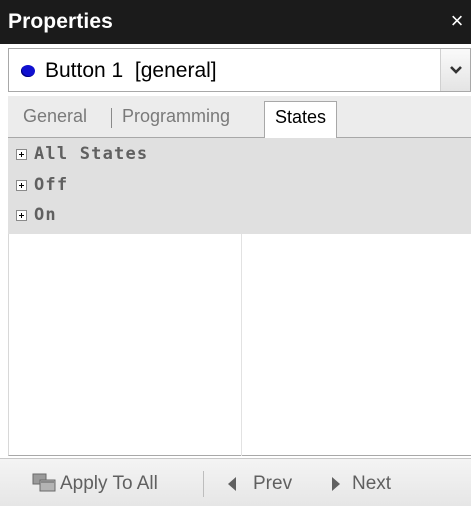 This screenshot has width=471, height=506. I want to click on tab-divider, so click(111, 118).